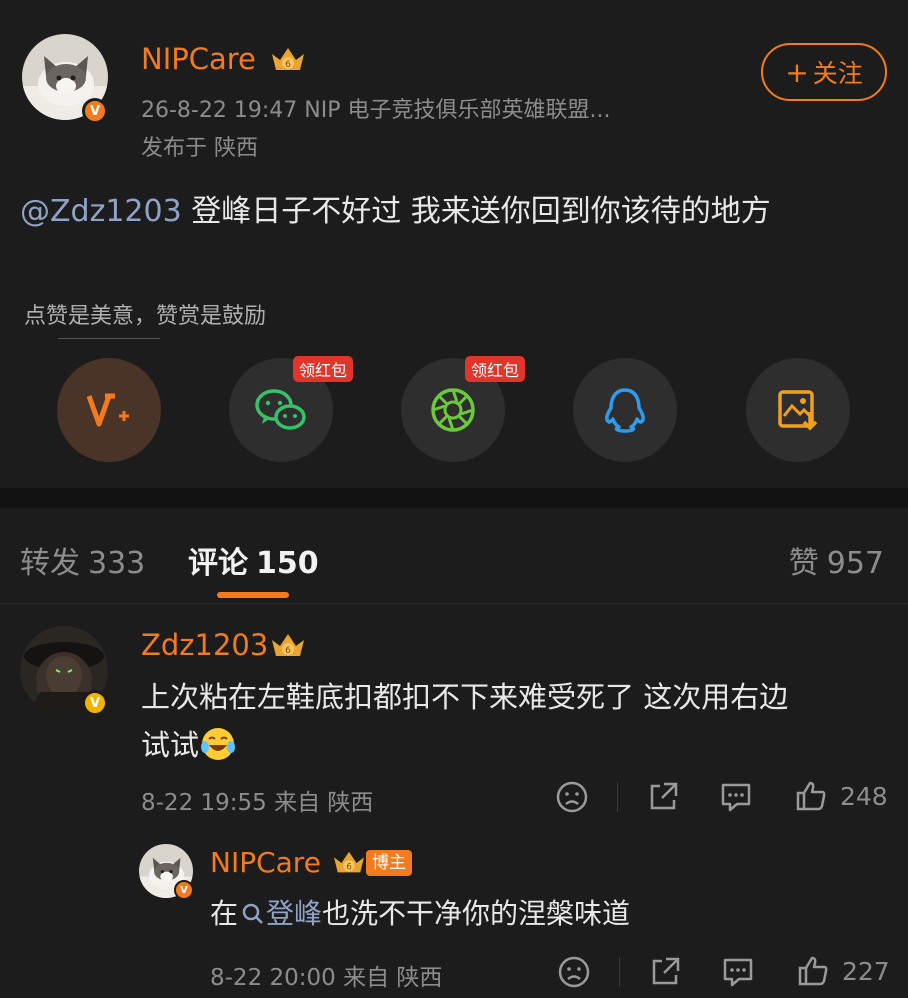  What do you see at coordinates (294, 913) in the screenshot?
I see `topic-text: 登峰` at bounding box center [294, 913].